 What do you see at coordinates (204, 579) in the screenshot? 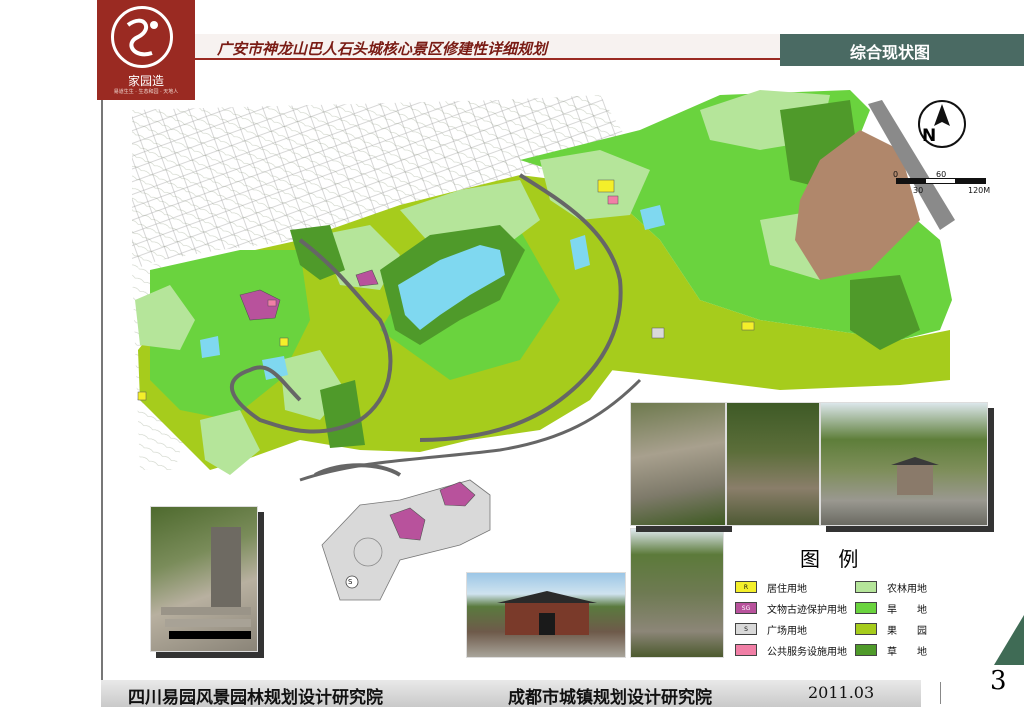
I see `photo-stone-stairs` at bounding box center [204, 579].